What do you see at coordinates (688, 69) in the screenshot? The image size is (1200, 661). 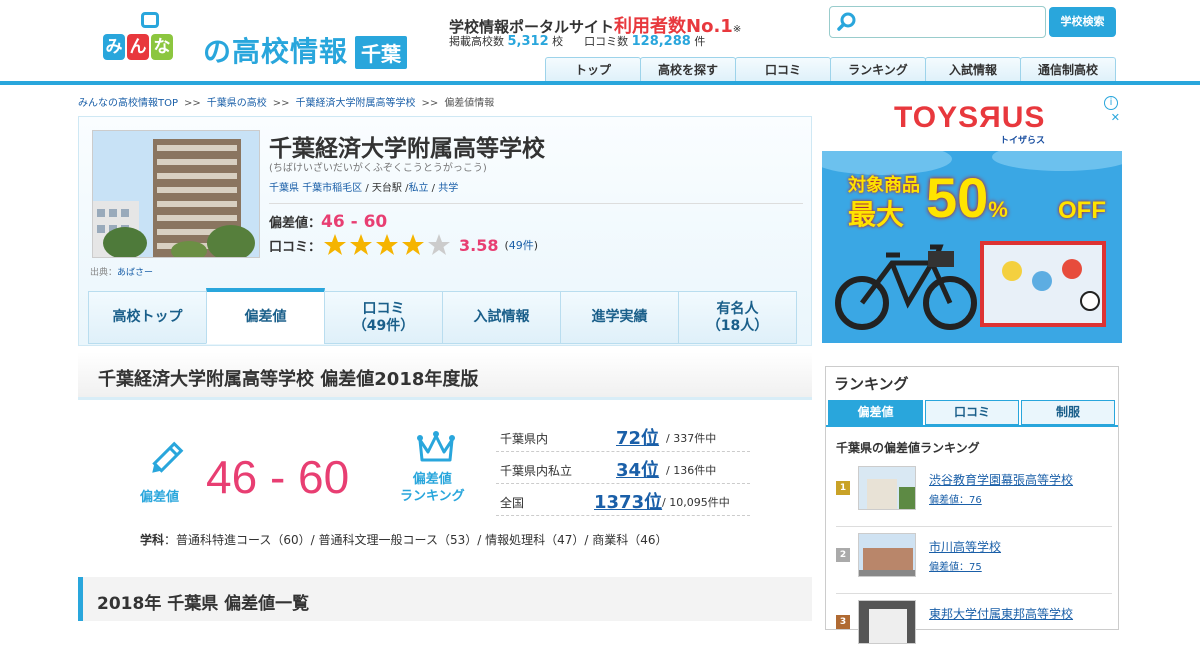 I see `nav-search-school: 高校を探す` at bounding box center [688, 69].